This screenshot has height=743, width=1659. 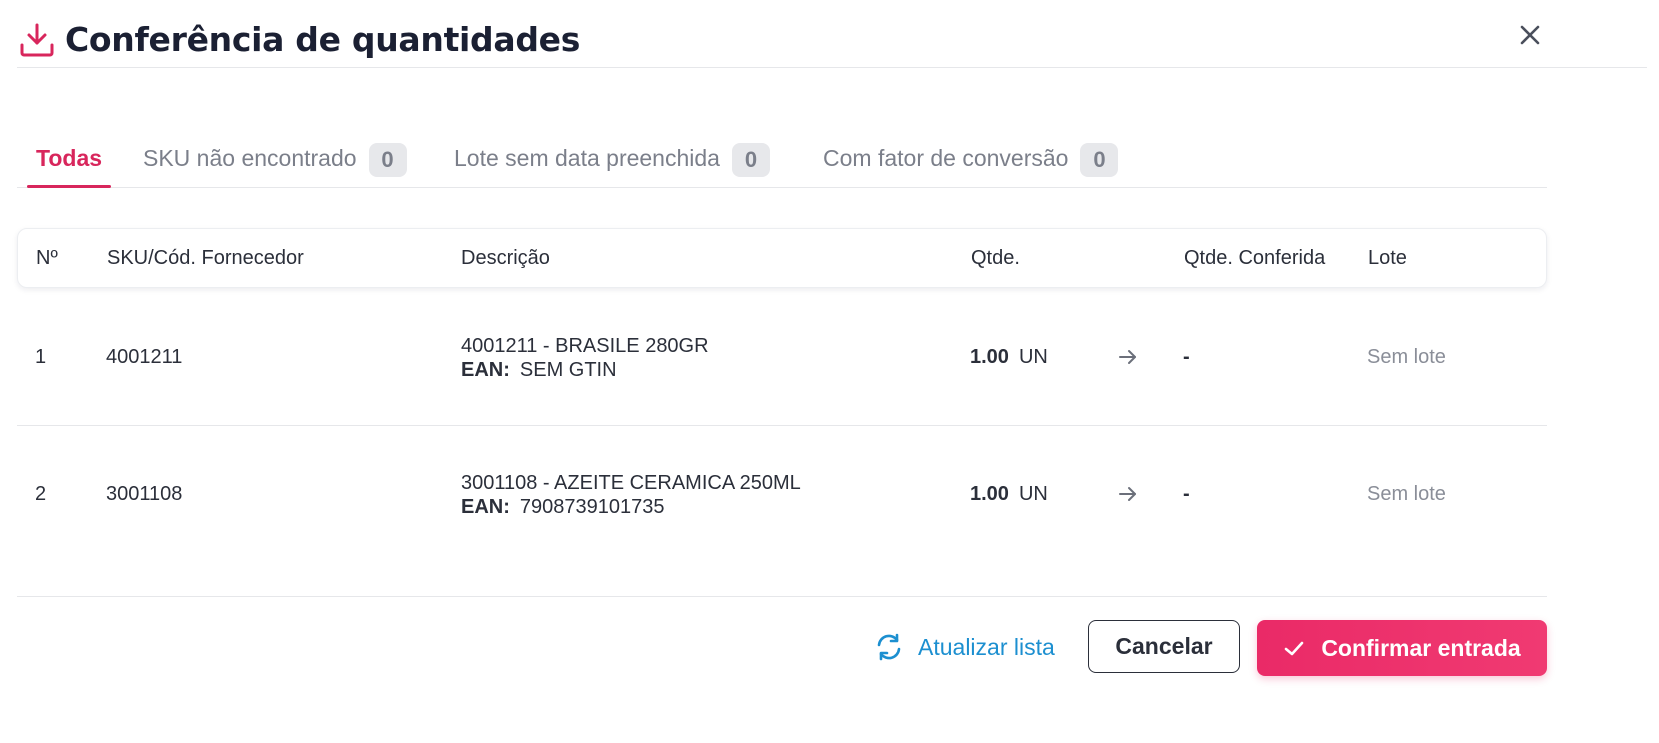 What do you see at coordinates (1421, 647) in the screenshot?
I see `confirm-entry-label: Confirmar entrada` at bounding box center [1421, 647].